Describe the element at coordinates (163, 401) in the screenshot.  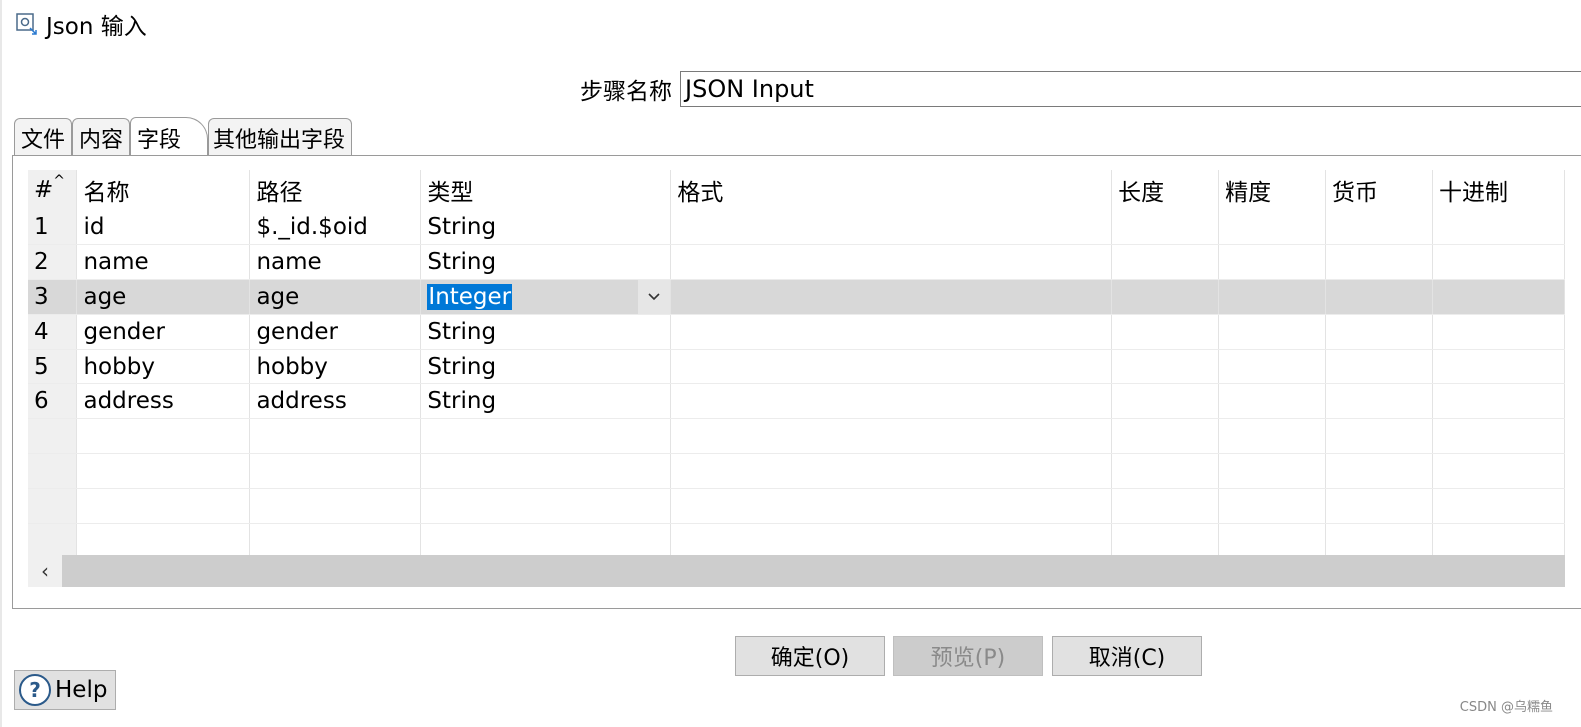
I see `cell-name: address` at that location.